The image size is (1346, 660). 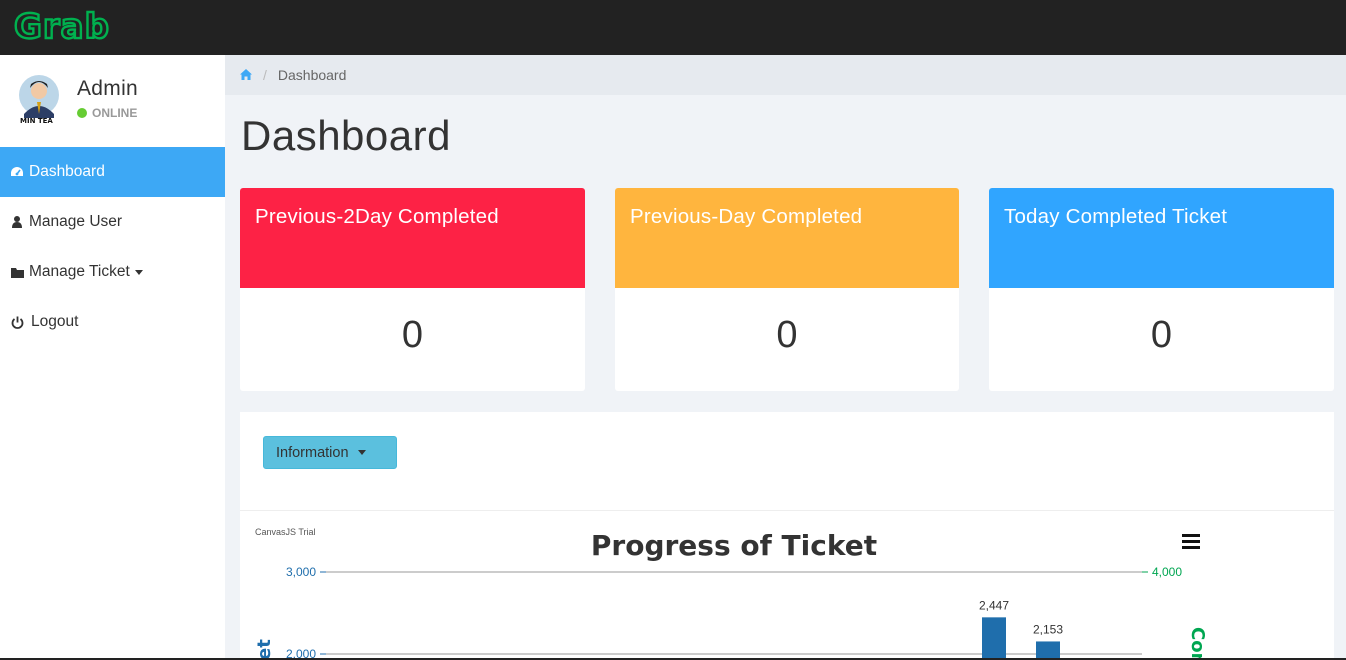 I want to click on sidebar-item-manage-ticket: Manage Ticket, so click(x=112, y=272).